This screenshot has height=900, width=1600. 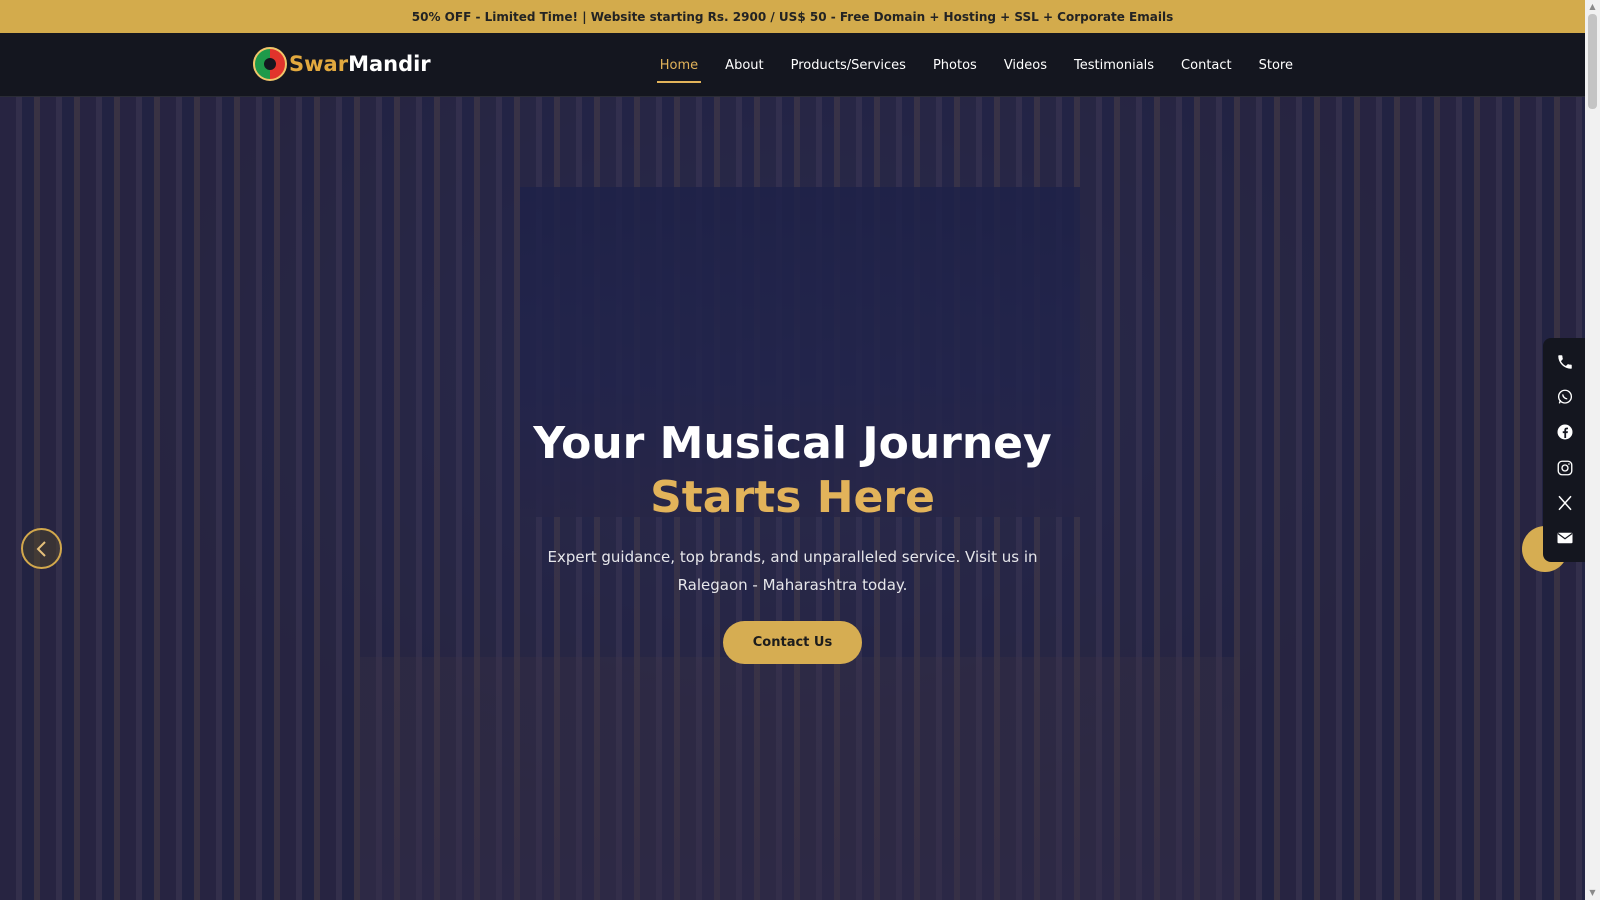 What do you see at coordinates (1592, 6) in the screenshot?
I see `scroll-up-icon: ▲` at bounding box center [1592, 6].